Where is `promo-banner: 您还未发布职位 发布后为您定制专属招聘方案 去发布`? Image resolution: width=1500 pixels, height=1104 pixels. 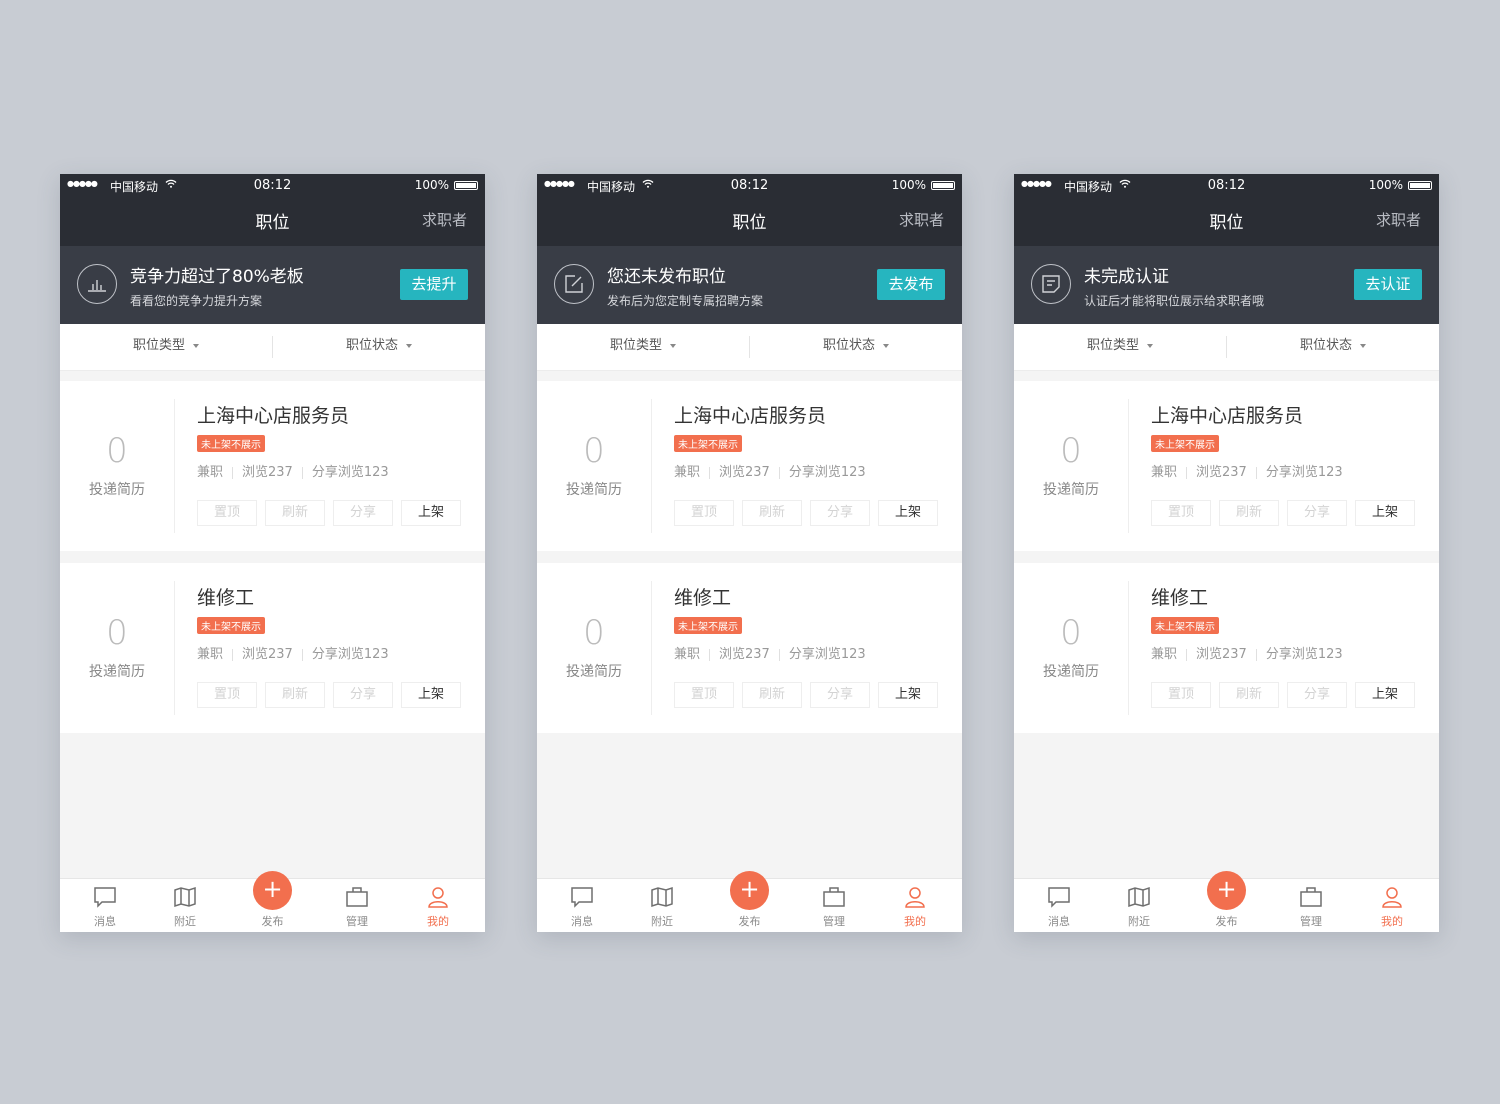
promo-banner: 您还未发布职位 发布后为您定制专属招聘方案 去发布 is located at coordinates (749, 285).